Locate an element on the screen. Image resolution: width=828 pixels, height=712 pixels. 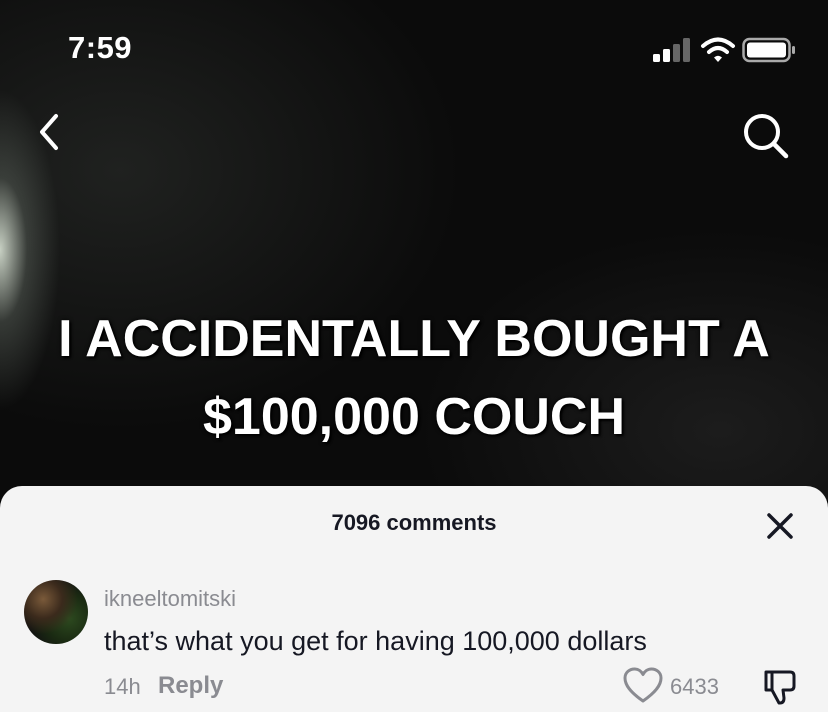
comment-time: 14h is located at coordinates (122, 686).